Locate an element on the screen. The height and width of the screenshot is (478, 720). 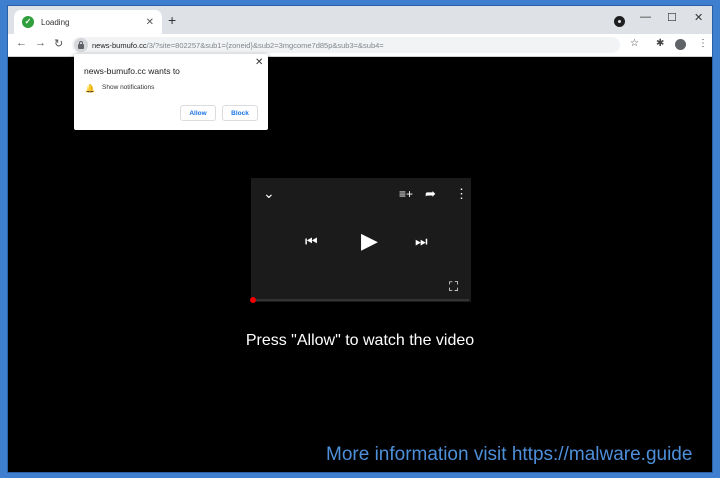
play-icon: ▶ is located at coordinates (369, 241).